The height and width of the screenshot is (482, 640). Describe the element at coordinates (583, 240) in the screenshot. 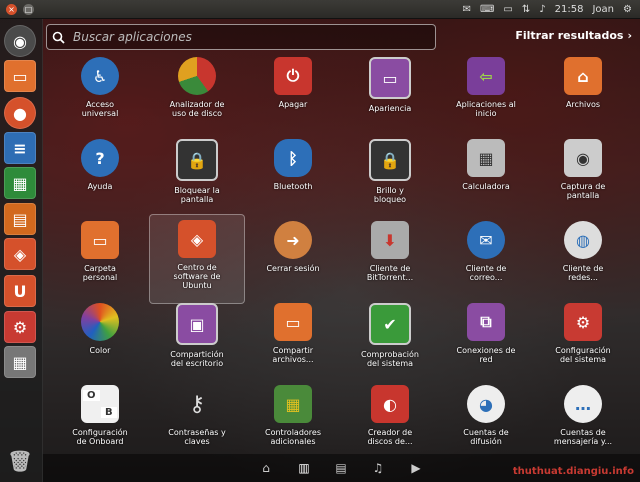

I see `network-client-icon: ◍` at that location.